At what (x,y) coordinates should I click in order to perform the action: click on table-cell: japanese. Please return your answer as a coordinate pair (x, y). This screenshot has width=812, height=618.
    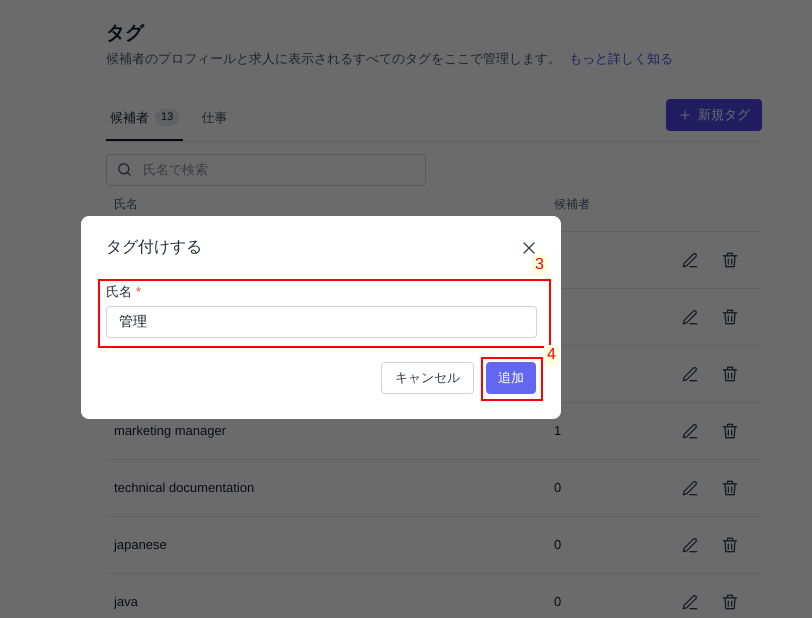
    Looking at the image, I should click on (140, 544).